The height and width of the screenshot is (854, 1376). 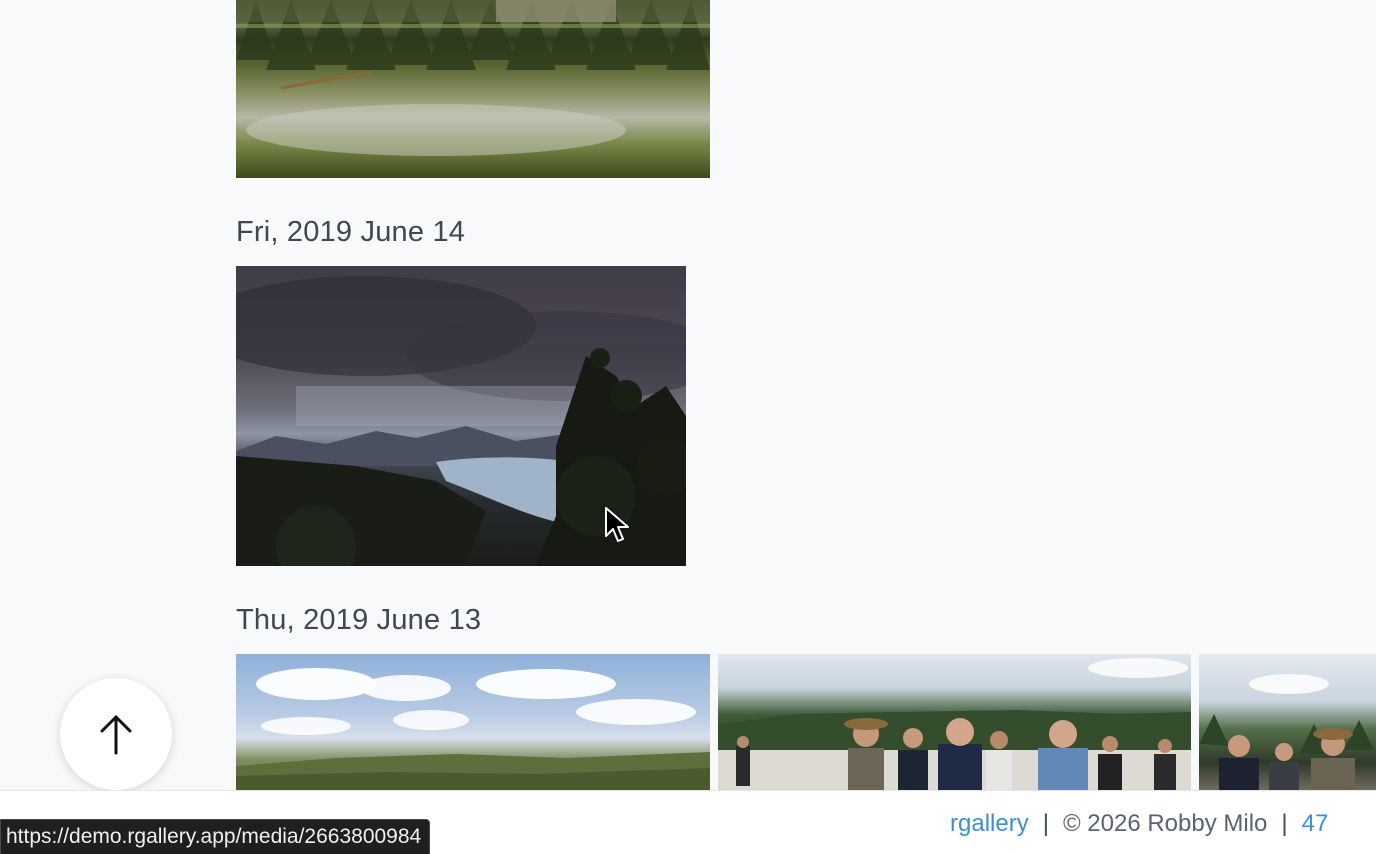 What do you see at coordinates (1165, 823) in the screenshot?
I see `footer-copyright: © 2026 Robby Milo` at bounding box center [1165, 823].